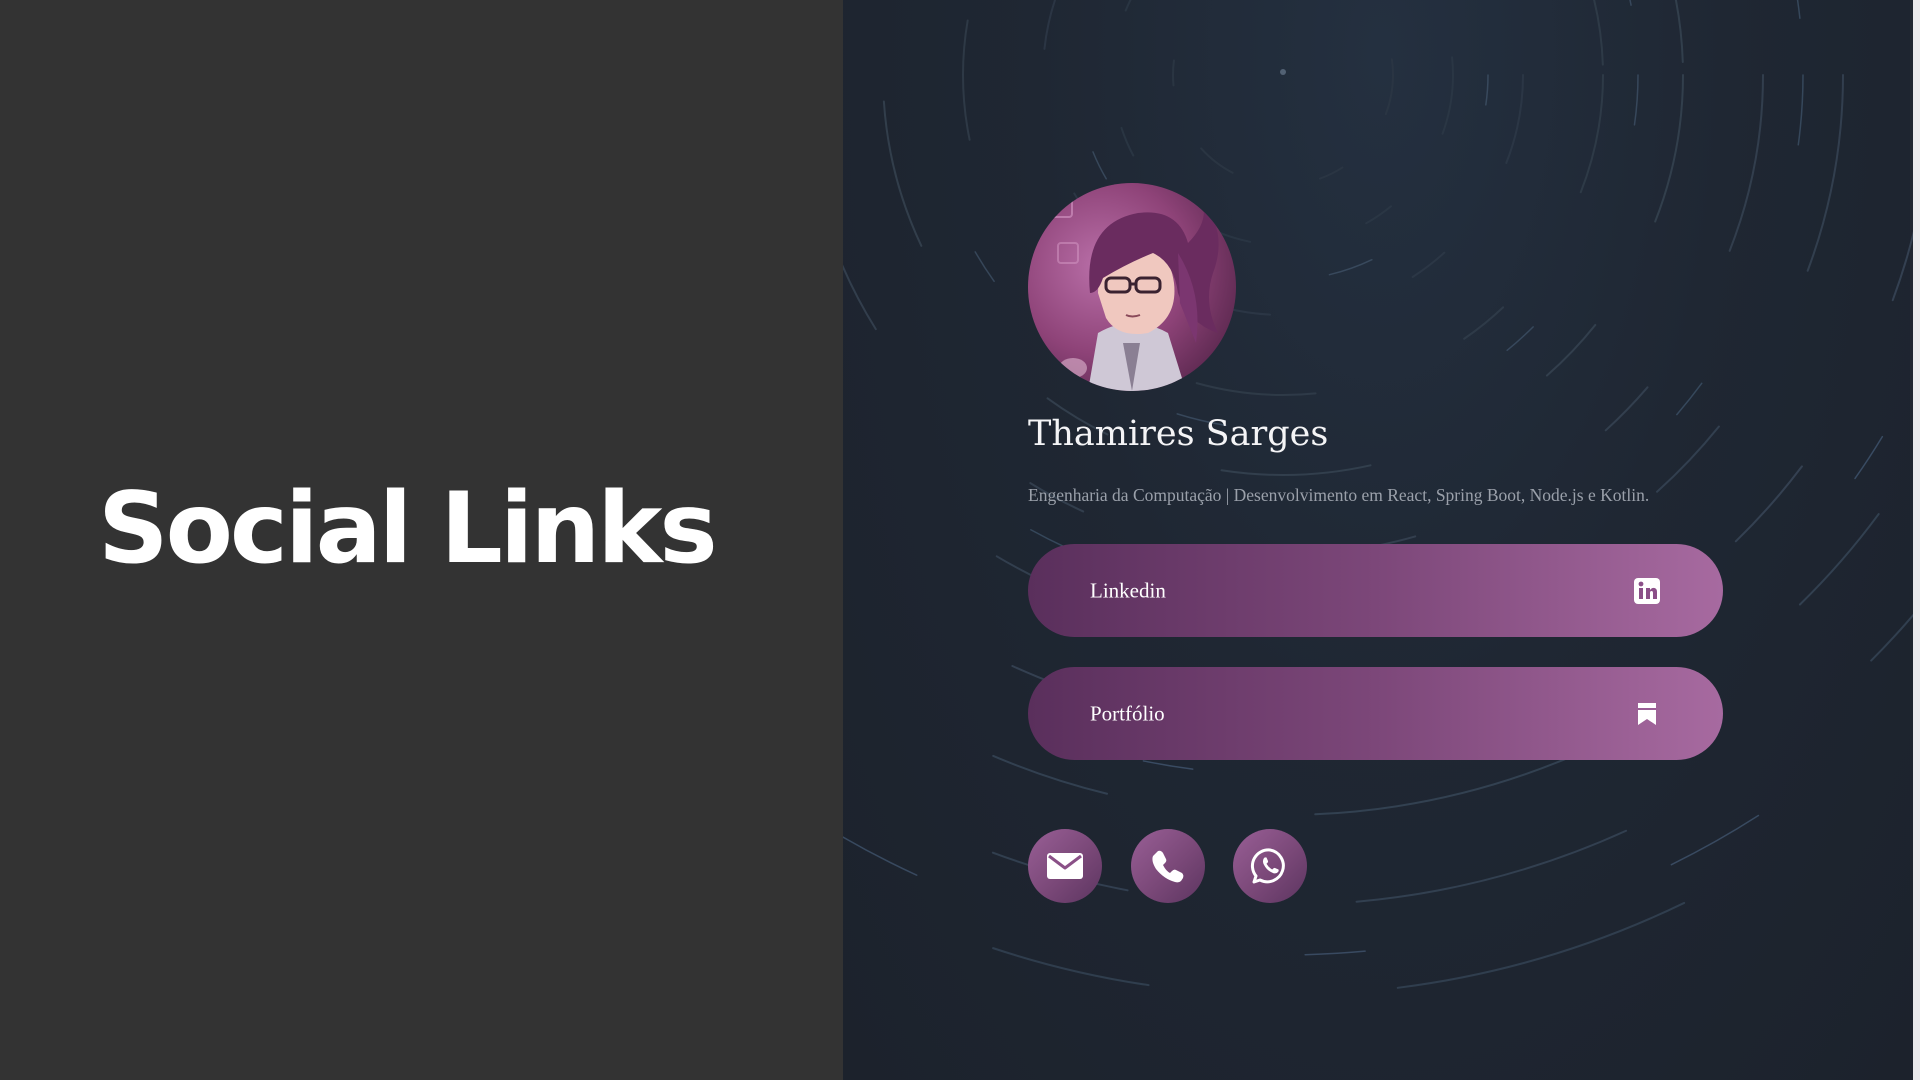 This screenshot has width=1920, height=1080. I want to click on phone-icon, so click(1168, 866).